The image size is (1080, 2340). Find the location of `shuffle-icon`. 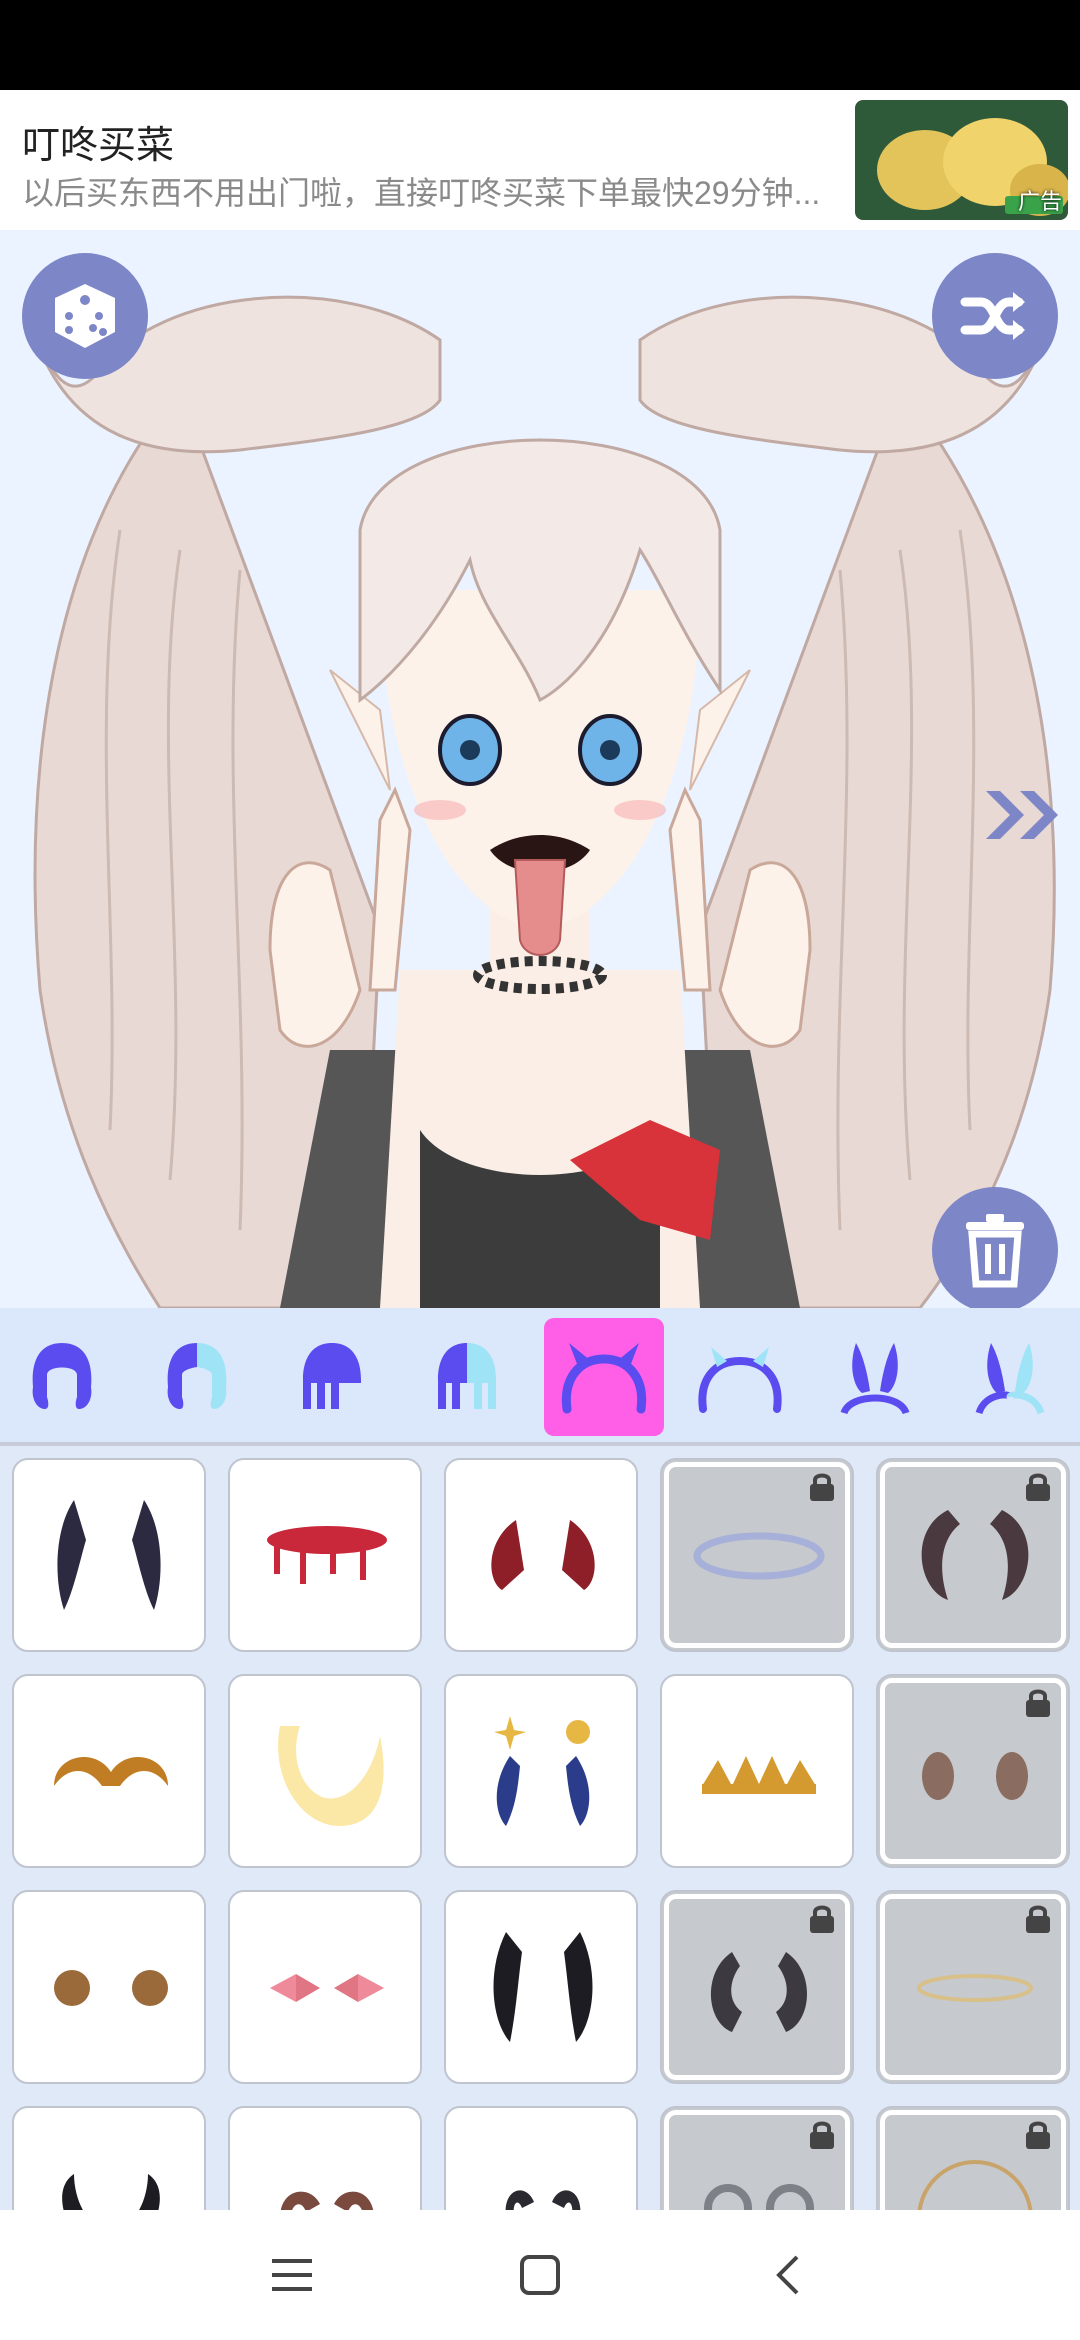

shuffle-icon is located at coordinates (992, 316).